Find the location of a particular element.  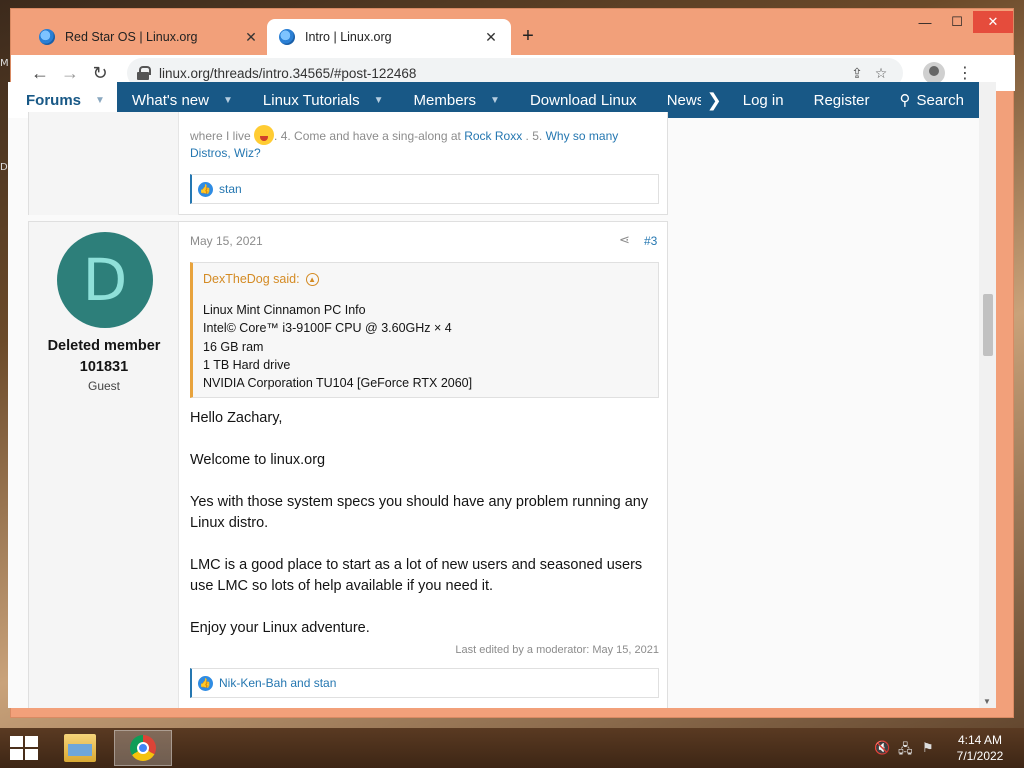

minimize-button: — is located at coordinates (925, 22).